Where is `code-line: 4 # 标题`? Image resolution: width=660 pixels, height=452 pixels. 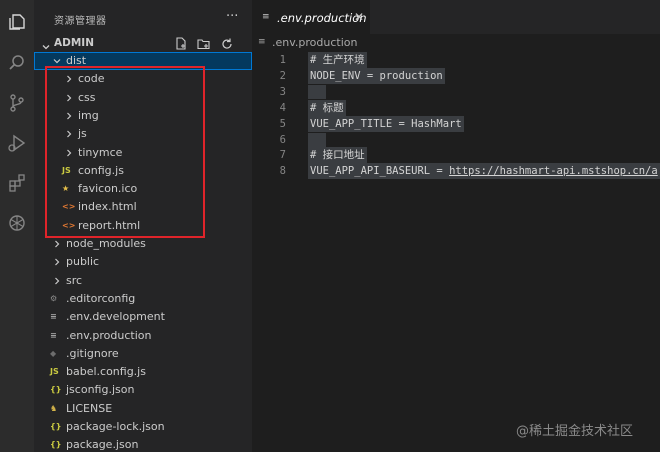
code-line: 4 # 标题 is located at coordinates (456, 107).